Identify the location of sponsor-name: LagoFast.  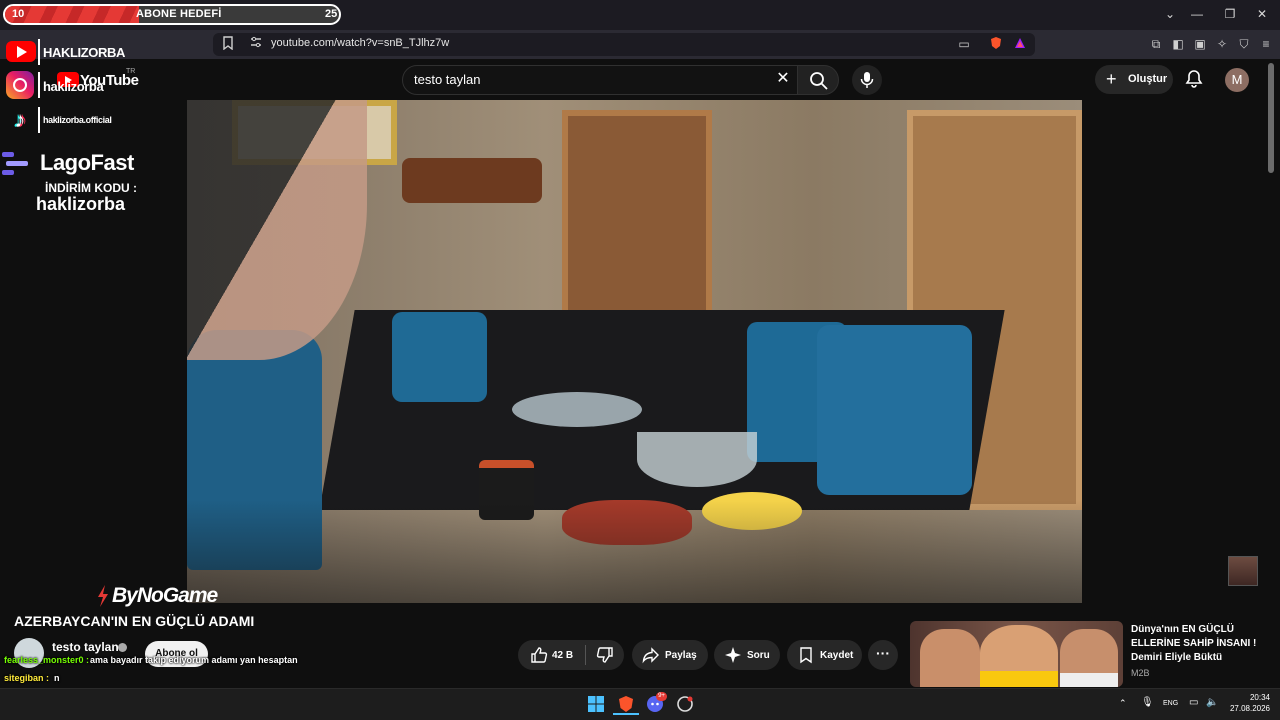
(87, 162).